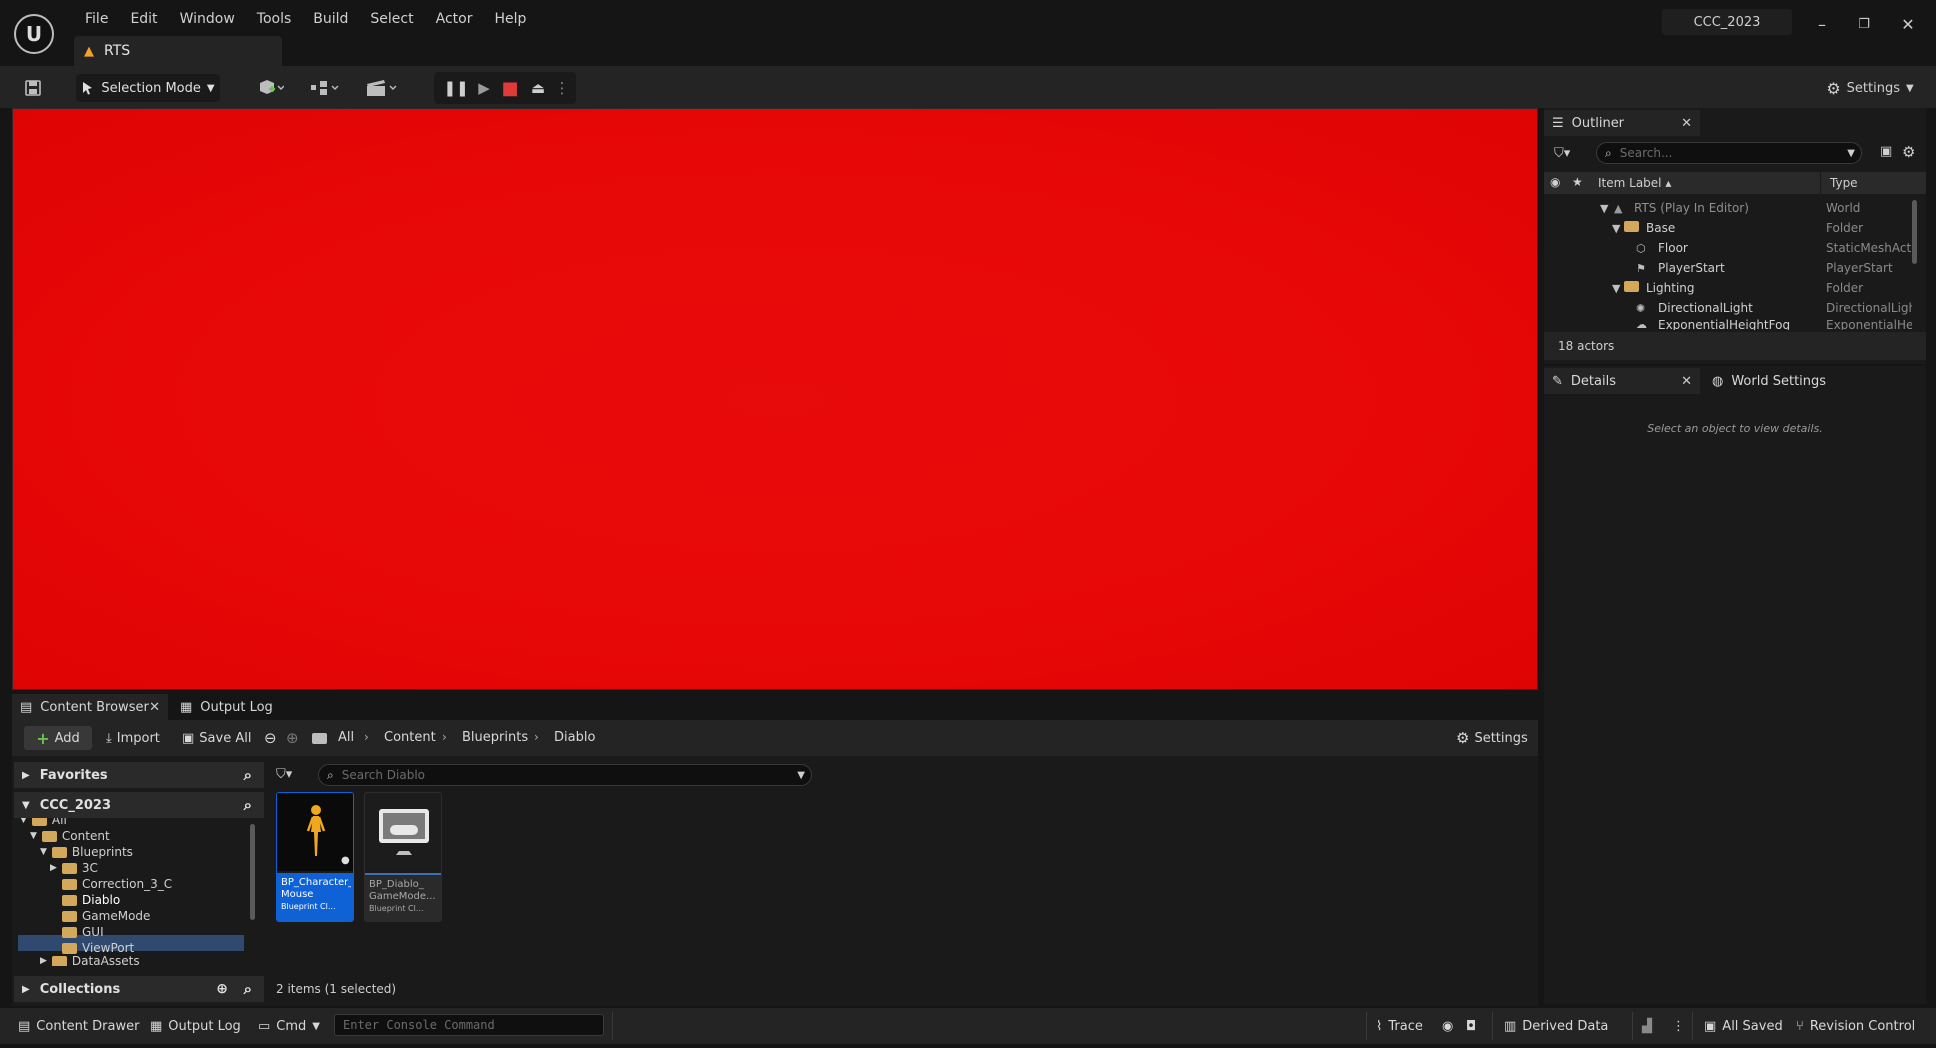 The width and height of the screenshot is (1936, 1048). I want to click on pause-button: ❚❚, so click(455, 88).